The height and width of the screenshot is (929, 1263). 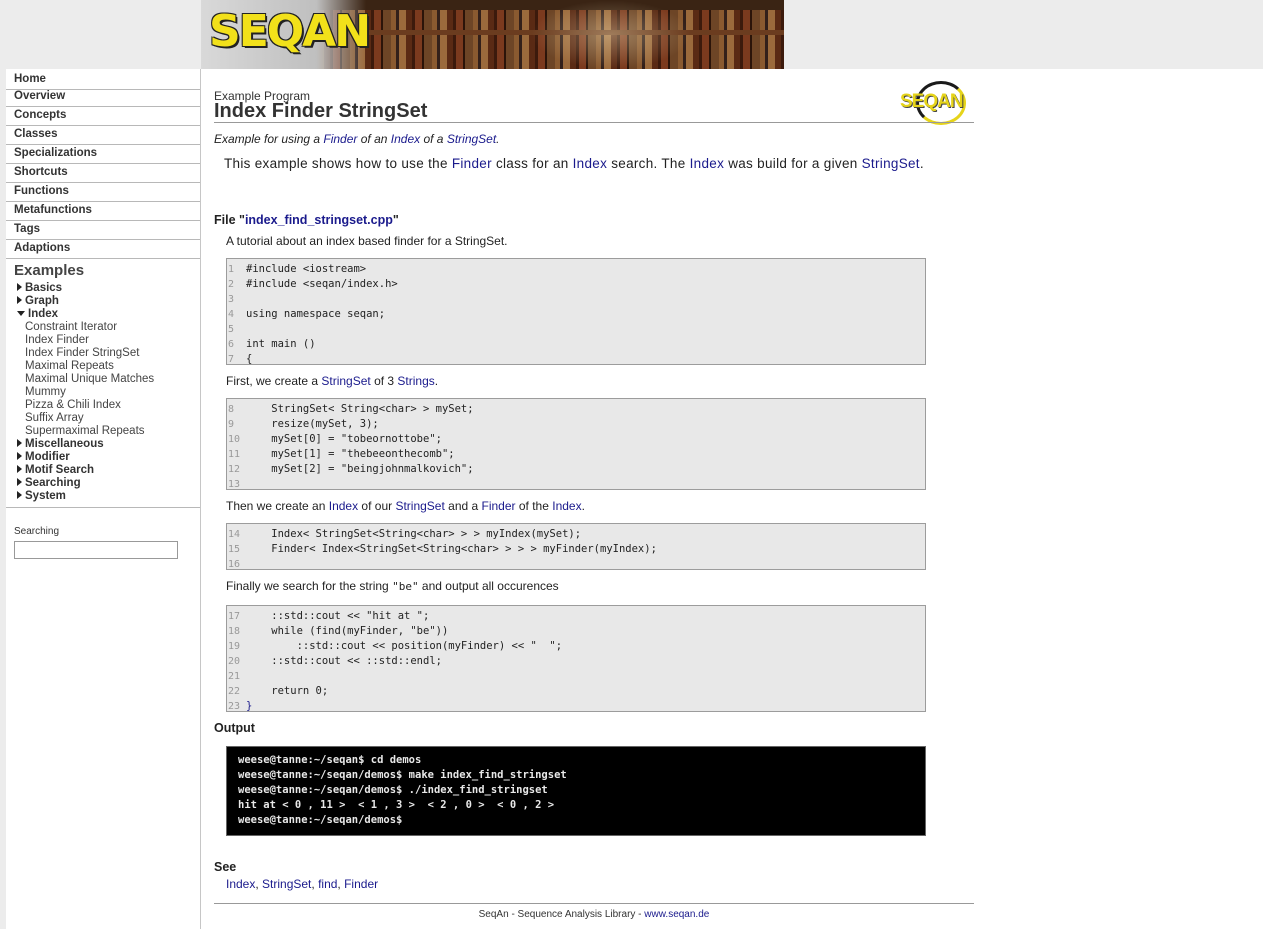 I want to click on code-text: mySet[0] = "tobeornottobe";, so click(x=344, y=439).